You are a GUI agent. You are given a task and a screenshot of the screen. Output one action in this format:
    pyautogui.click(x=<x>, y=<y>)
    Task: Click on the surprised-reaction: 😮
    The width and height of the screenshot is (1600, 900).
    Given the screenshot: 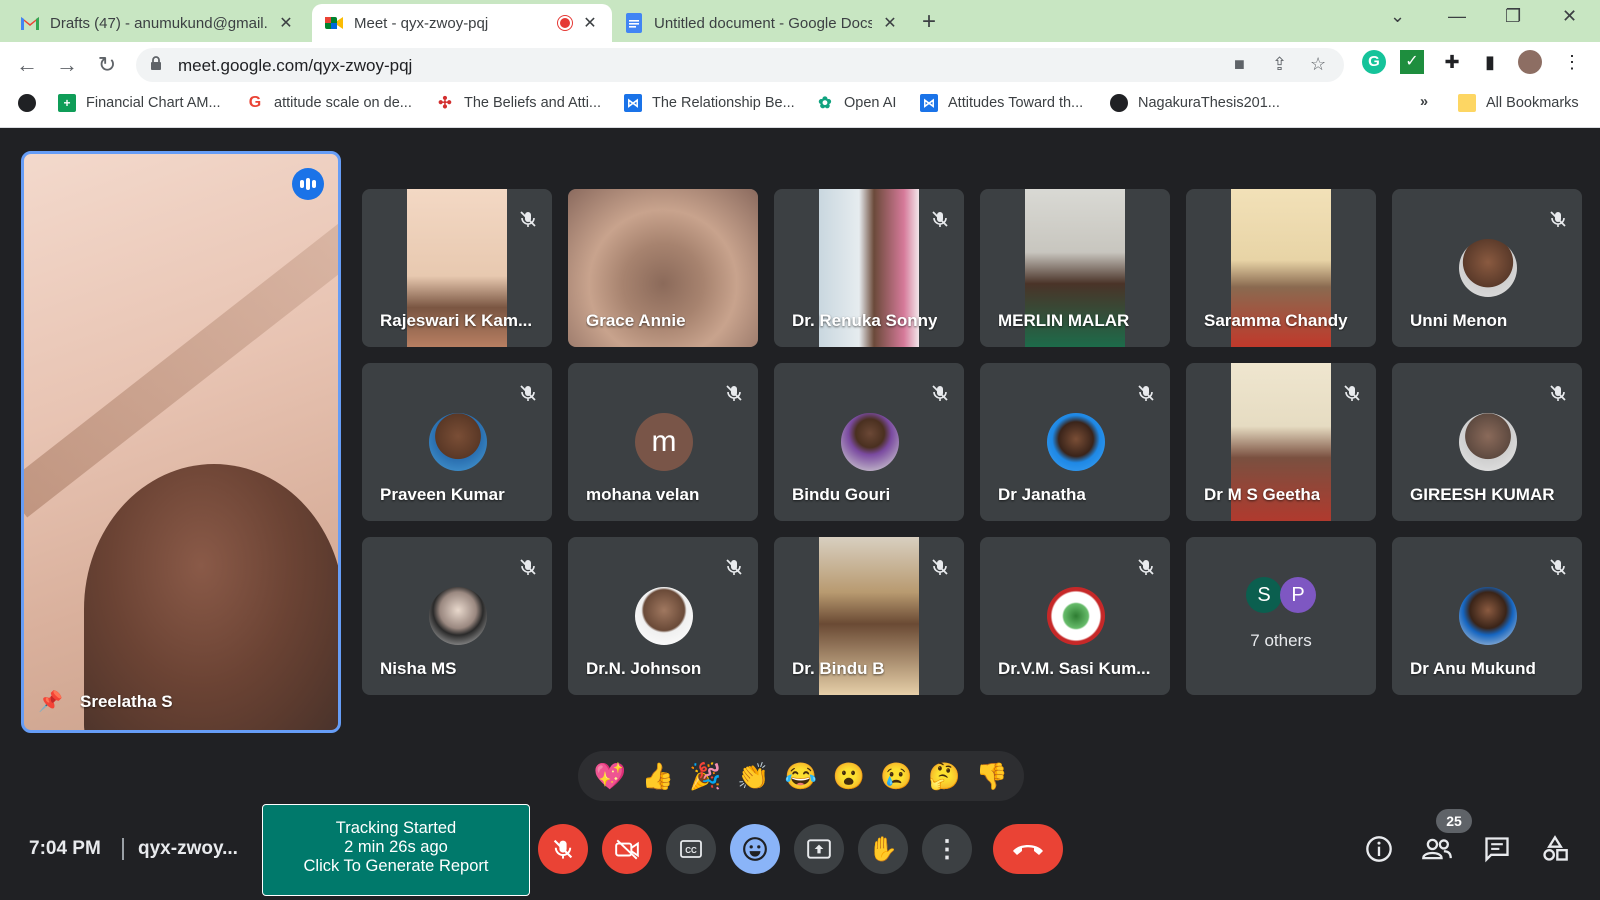 What is the action you would take?
    pyautogui.click(x=849, y=776)
    